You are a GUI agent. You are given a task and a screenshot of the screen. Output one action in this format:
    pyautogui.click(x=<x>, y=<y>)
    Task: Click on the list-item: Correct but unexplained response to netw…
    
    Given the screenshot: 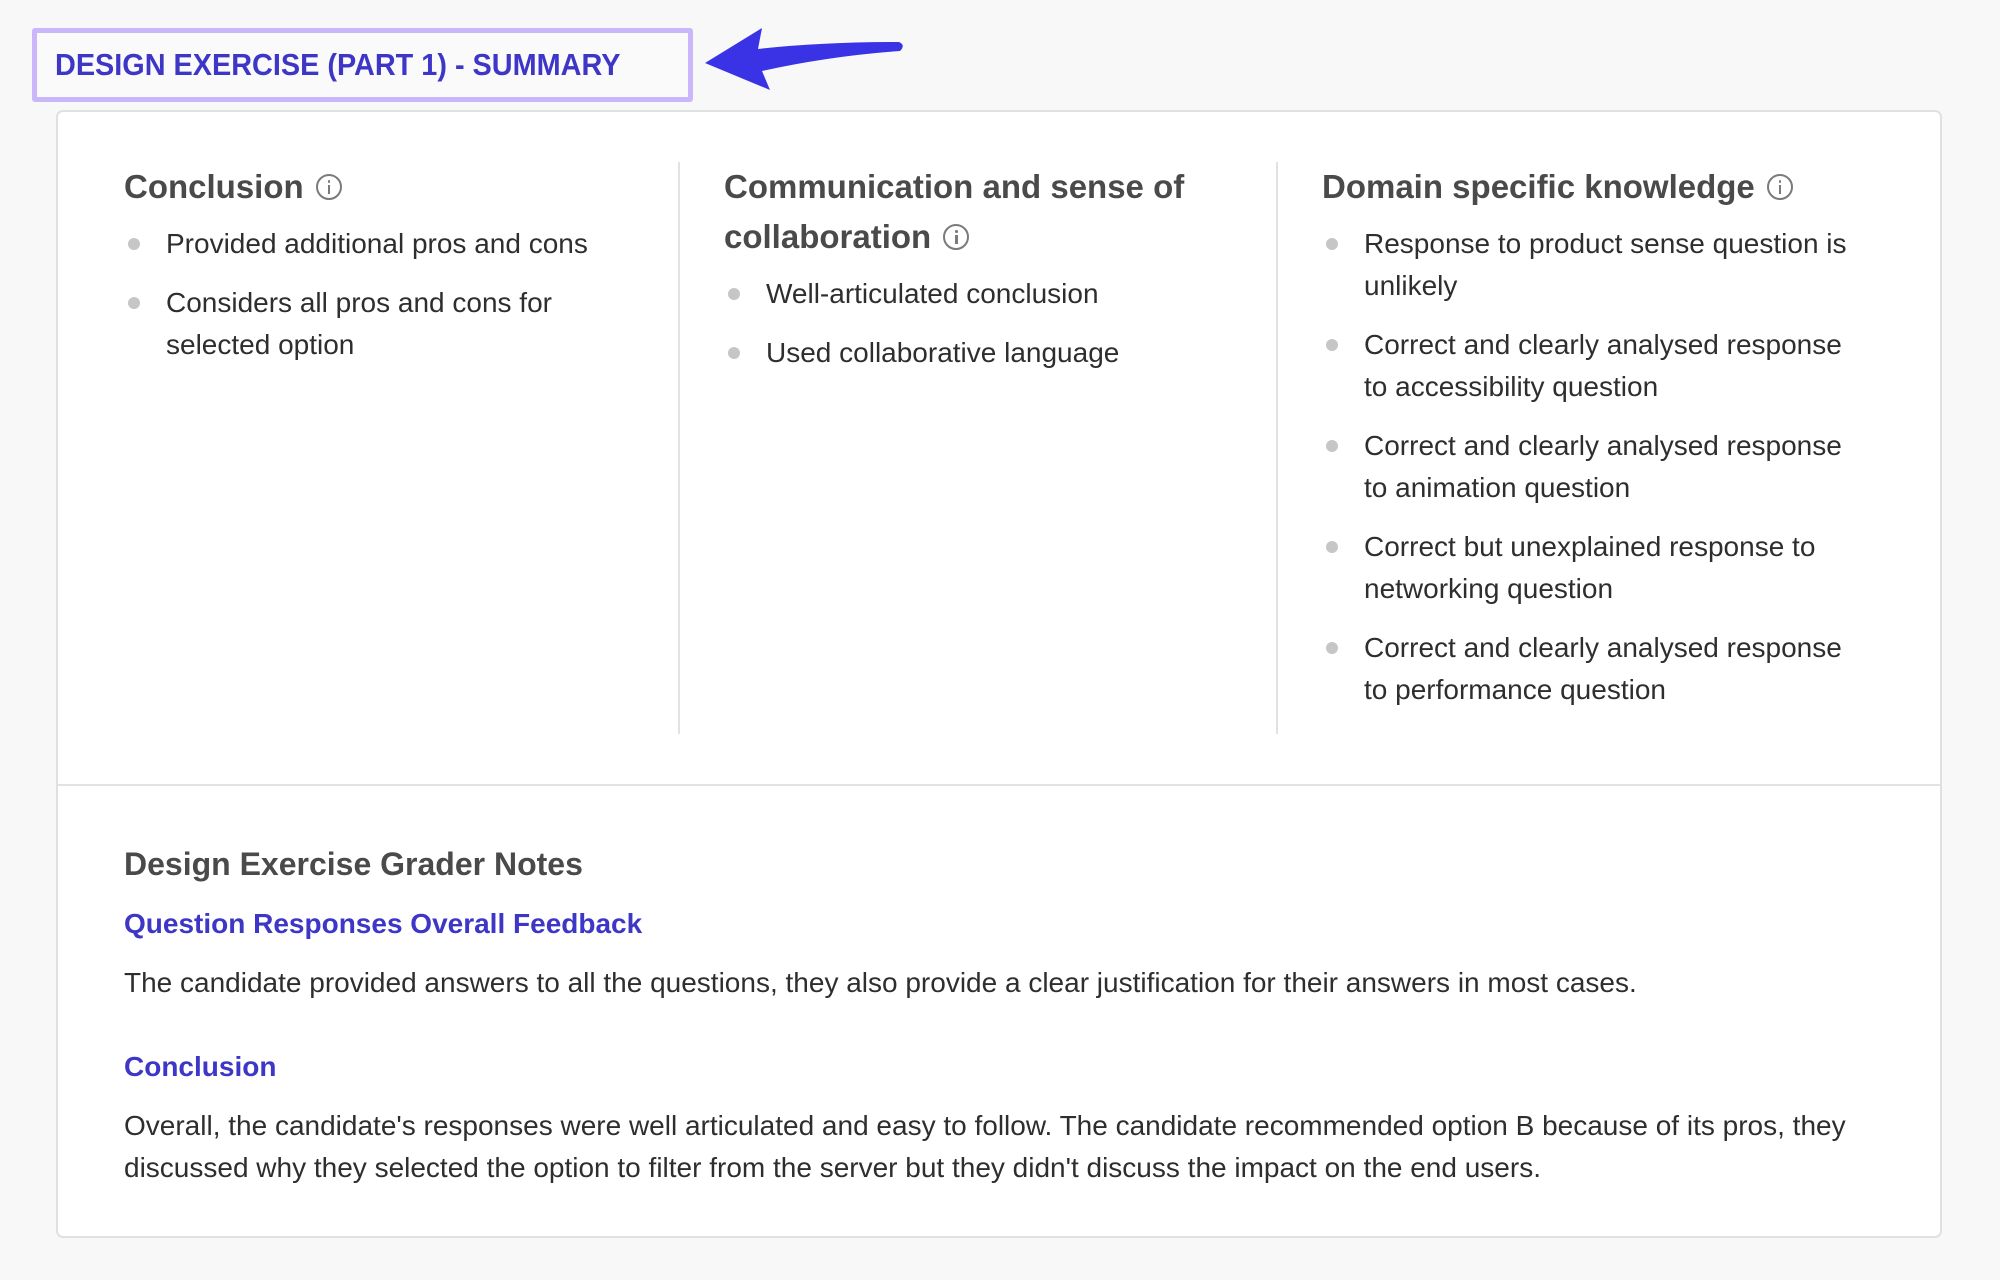 What is the action you would take?
    pyautogui.click(x=1594, y=568)
    